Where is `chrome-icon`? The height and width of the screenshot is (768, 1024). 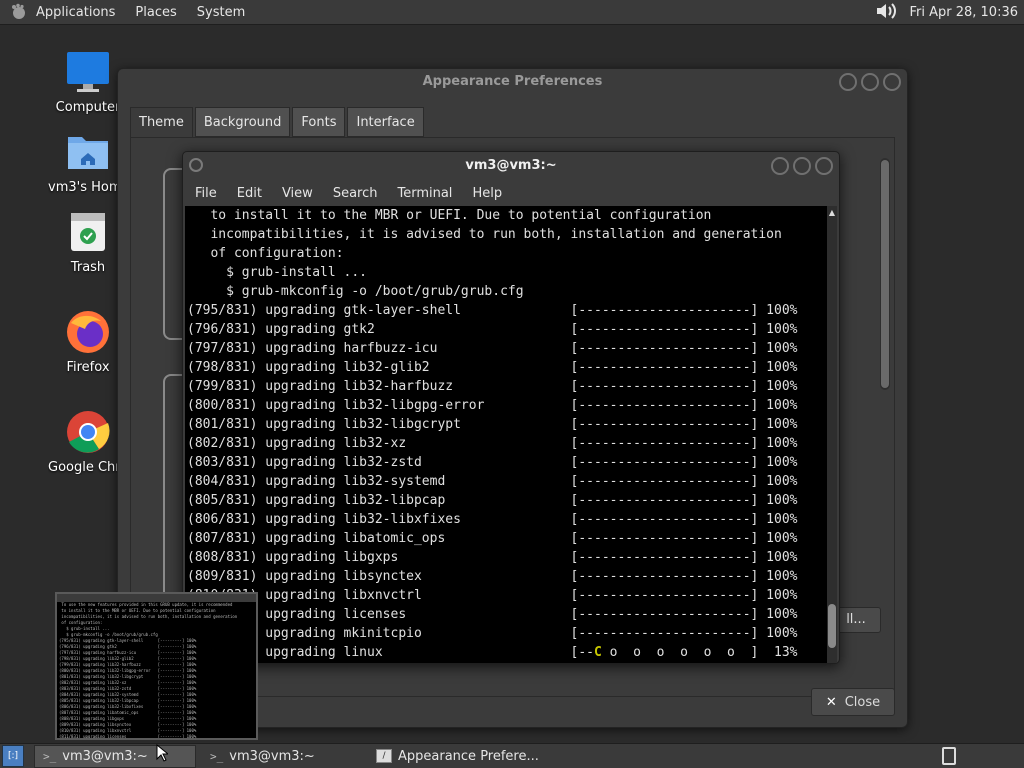 chrome-icon is located at coordinates (88, 432).